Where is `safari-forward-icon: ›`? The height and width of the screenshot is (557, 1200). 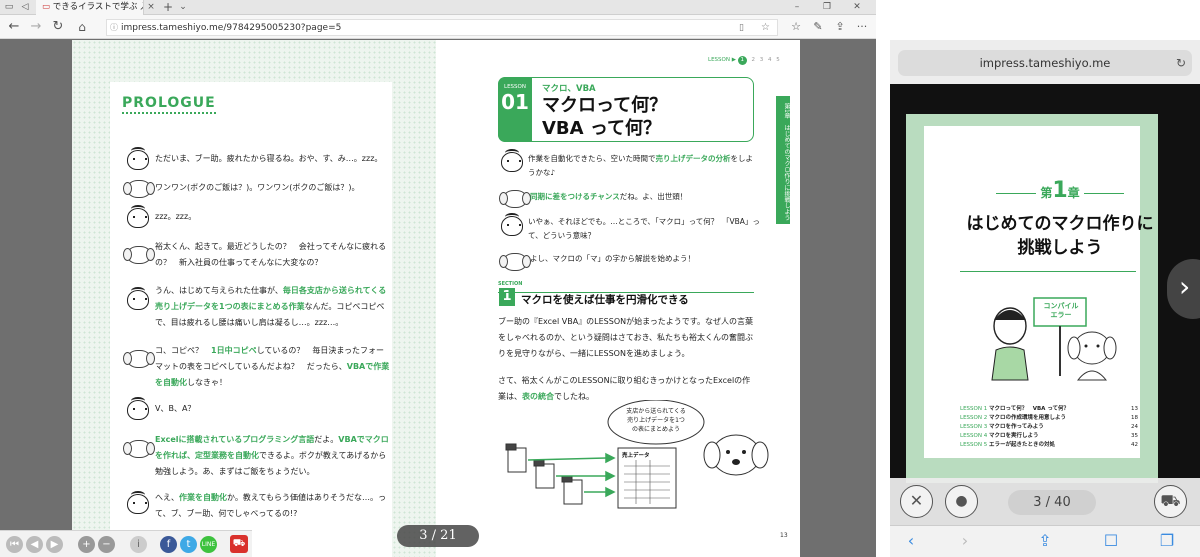
safari-forward-icon: › is located at coordinates (965, 540).